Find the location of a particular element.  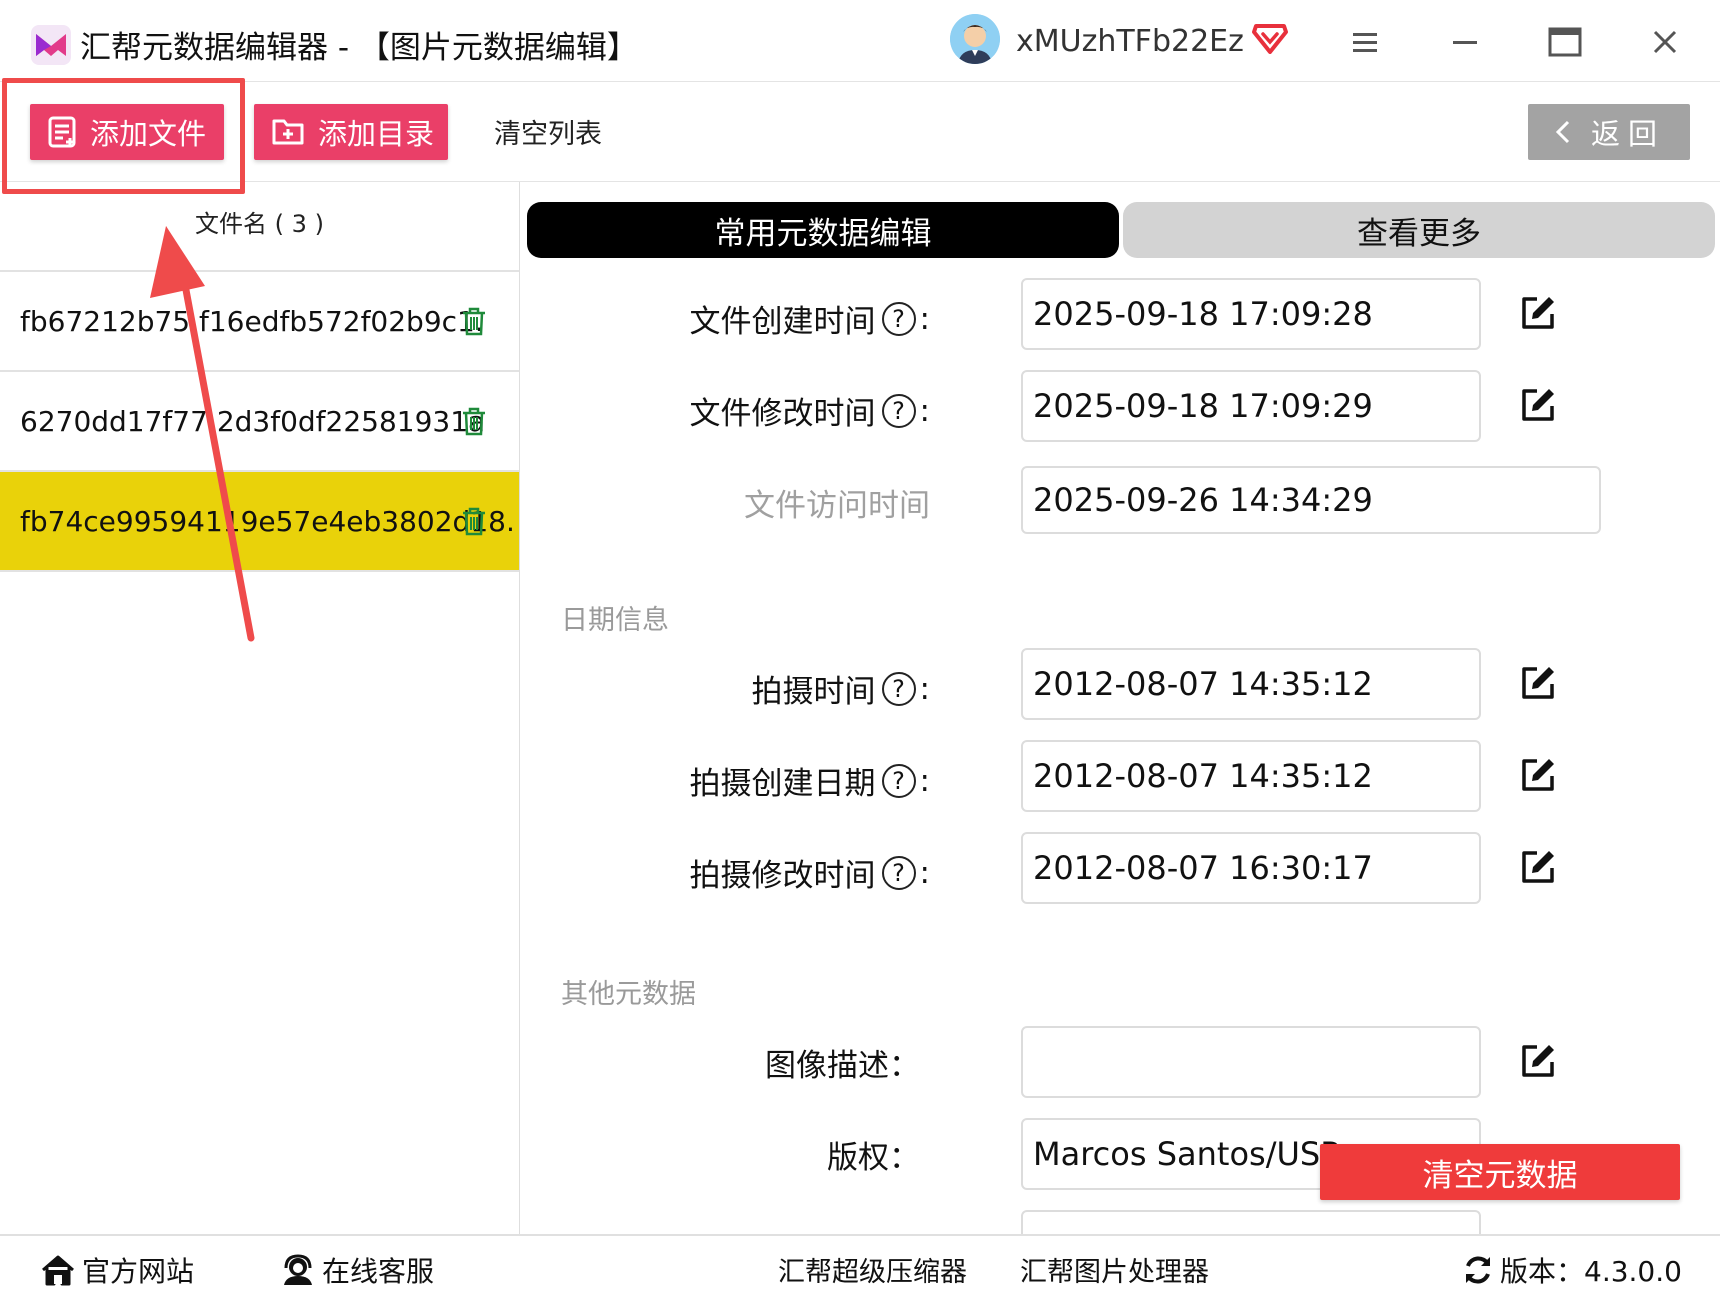

field-label-copyright: 版权： is located at coordinates (873, 1158).